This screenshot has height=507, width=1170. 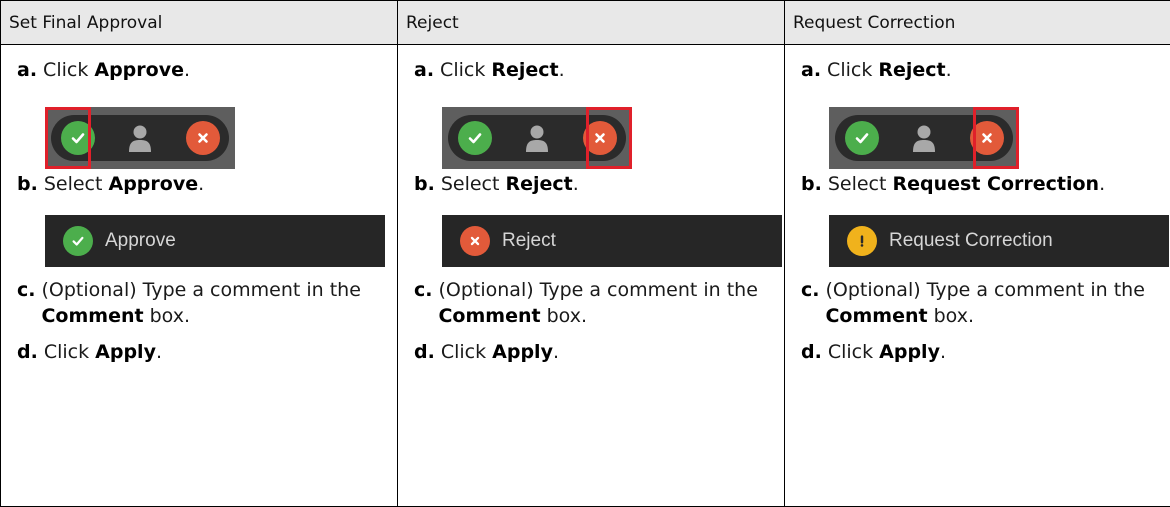 I want to click on exclamation-icon, so click(x=862, y=241).